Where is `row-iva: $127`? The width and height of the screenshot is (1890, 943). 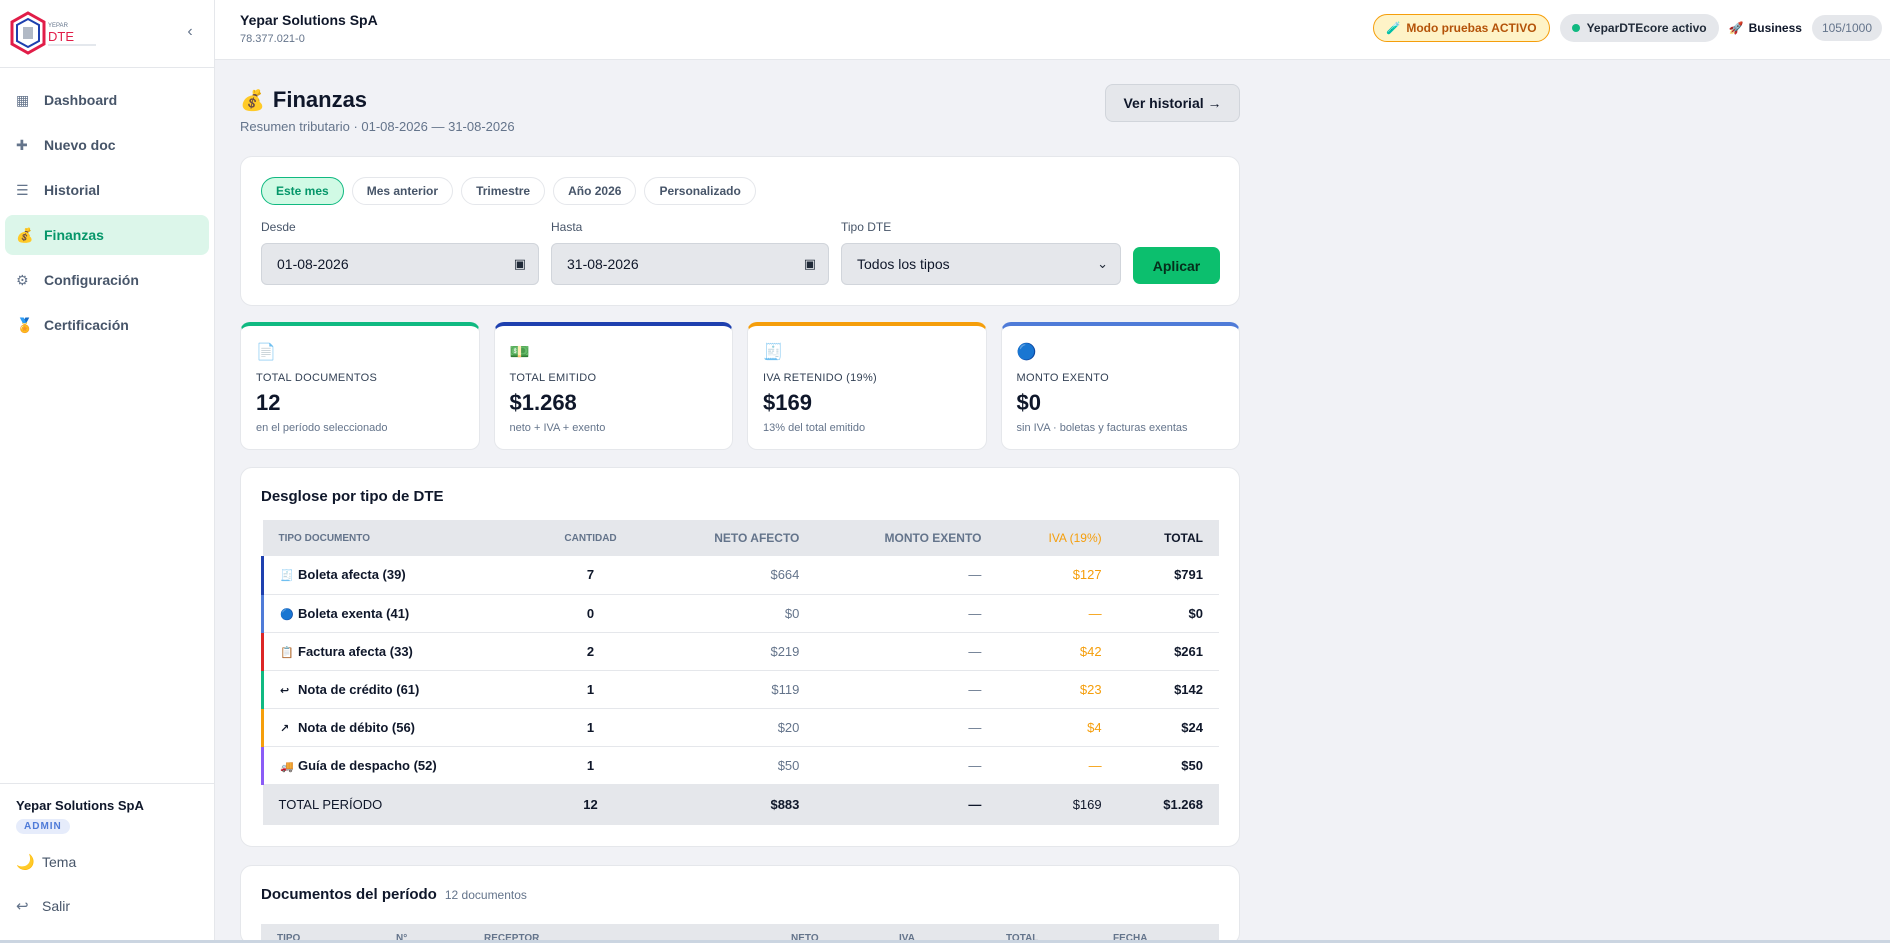 row-iva: $127 is located at coordinates (1057, 575).